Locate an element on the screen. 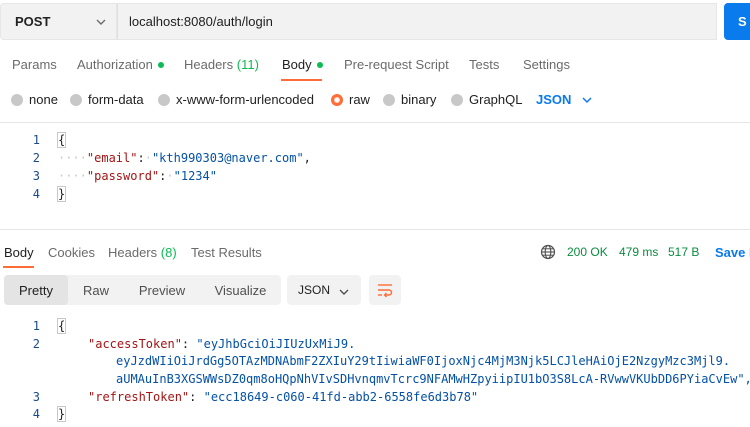  open-brace: { is located at coordinates (61, 140).